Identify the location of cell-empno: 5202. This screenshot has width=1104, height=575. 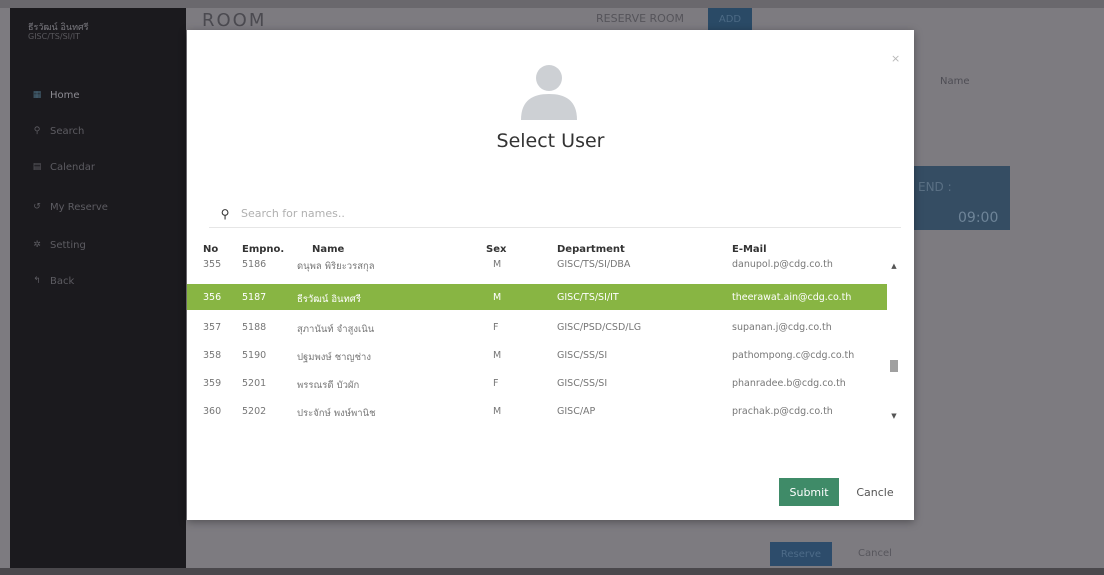
(254, 411).